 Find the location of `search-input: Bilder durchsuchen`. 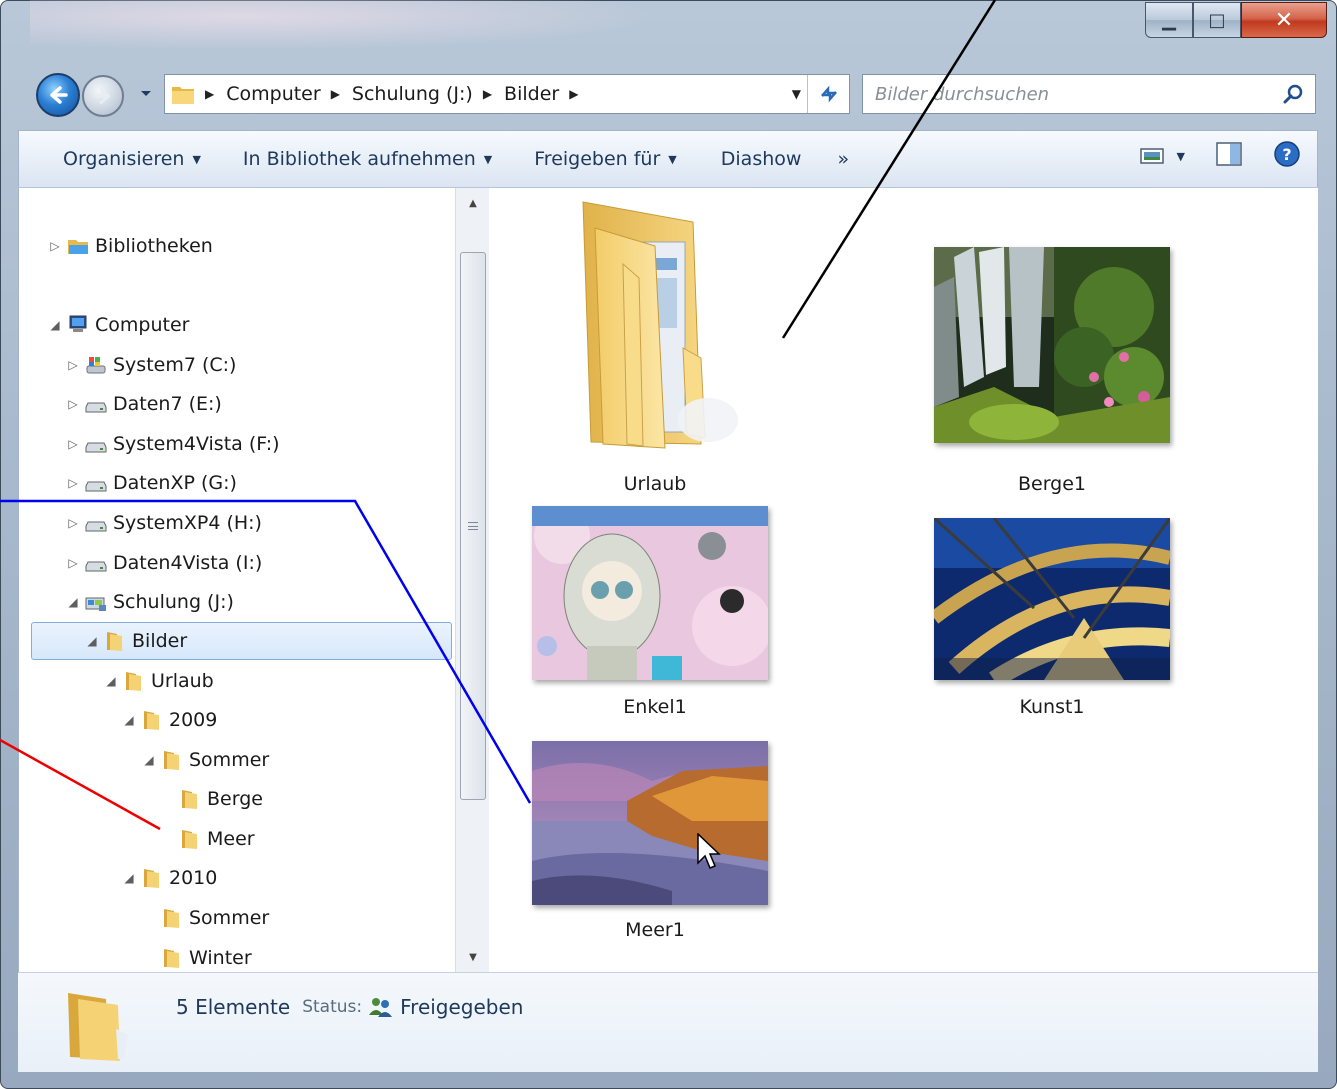

search-input: Bilder durchsuchen is located at coordinates (1089, 94).